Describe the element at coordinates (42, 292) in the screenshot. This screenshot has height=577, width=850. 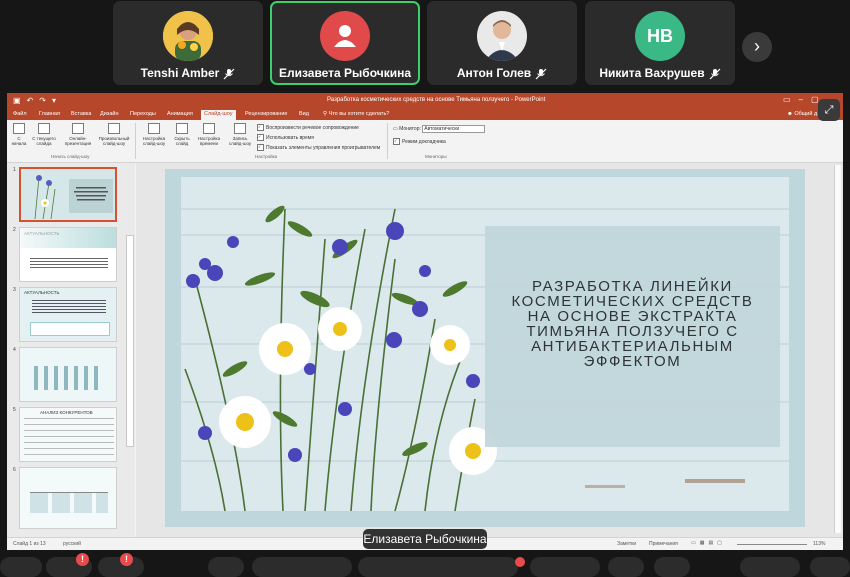
I see `thumbnail-heading: АКТУАЛЬНОСТЬ` at that location.